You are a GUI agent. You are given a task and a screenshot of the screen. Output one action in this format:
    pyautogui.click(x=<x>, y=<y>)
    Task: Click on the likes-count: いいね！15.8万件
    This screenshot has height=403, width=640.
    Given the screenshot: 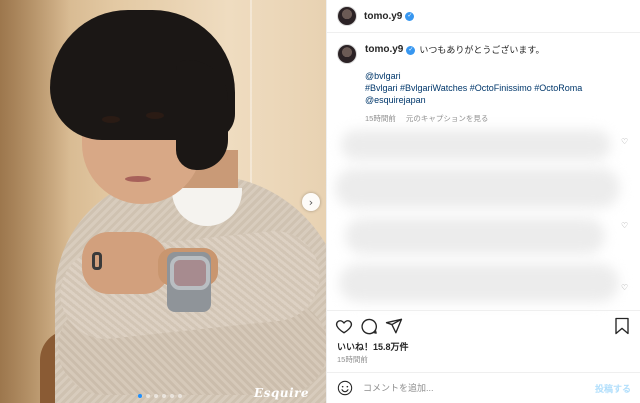 What is the action you would take?
    pyautogui.click(x=373, y=346)
    